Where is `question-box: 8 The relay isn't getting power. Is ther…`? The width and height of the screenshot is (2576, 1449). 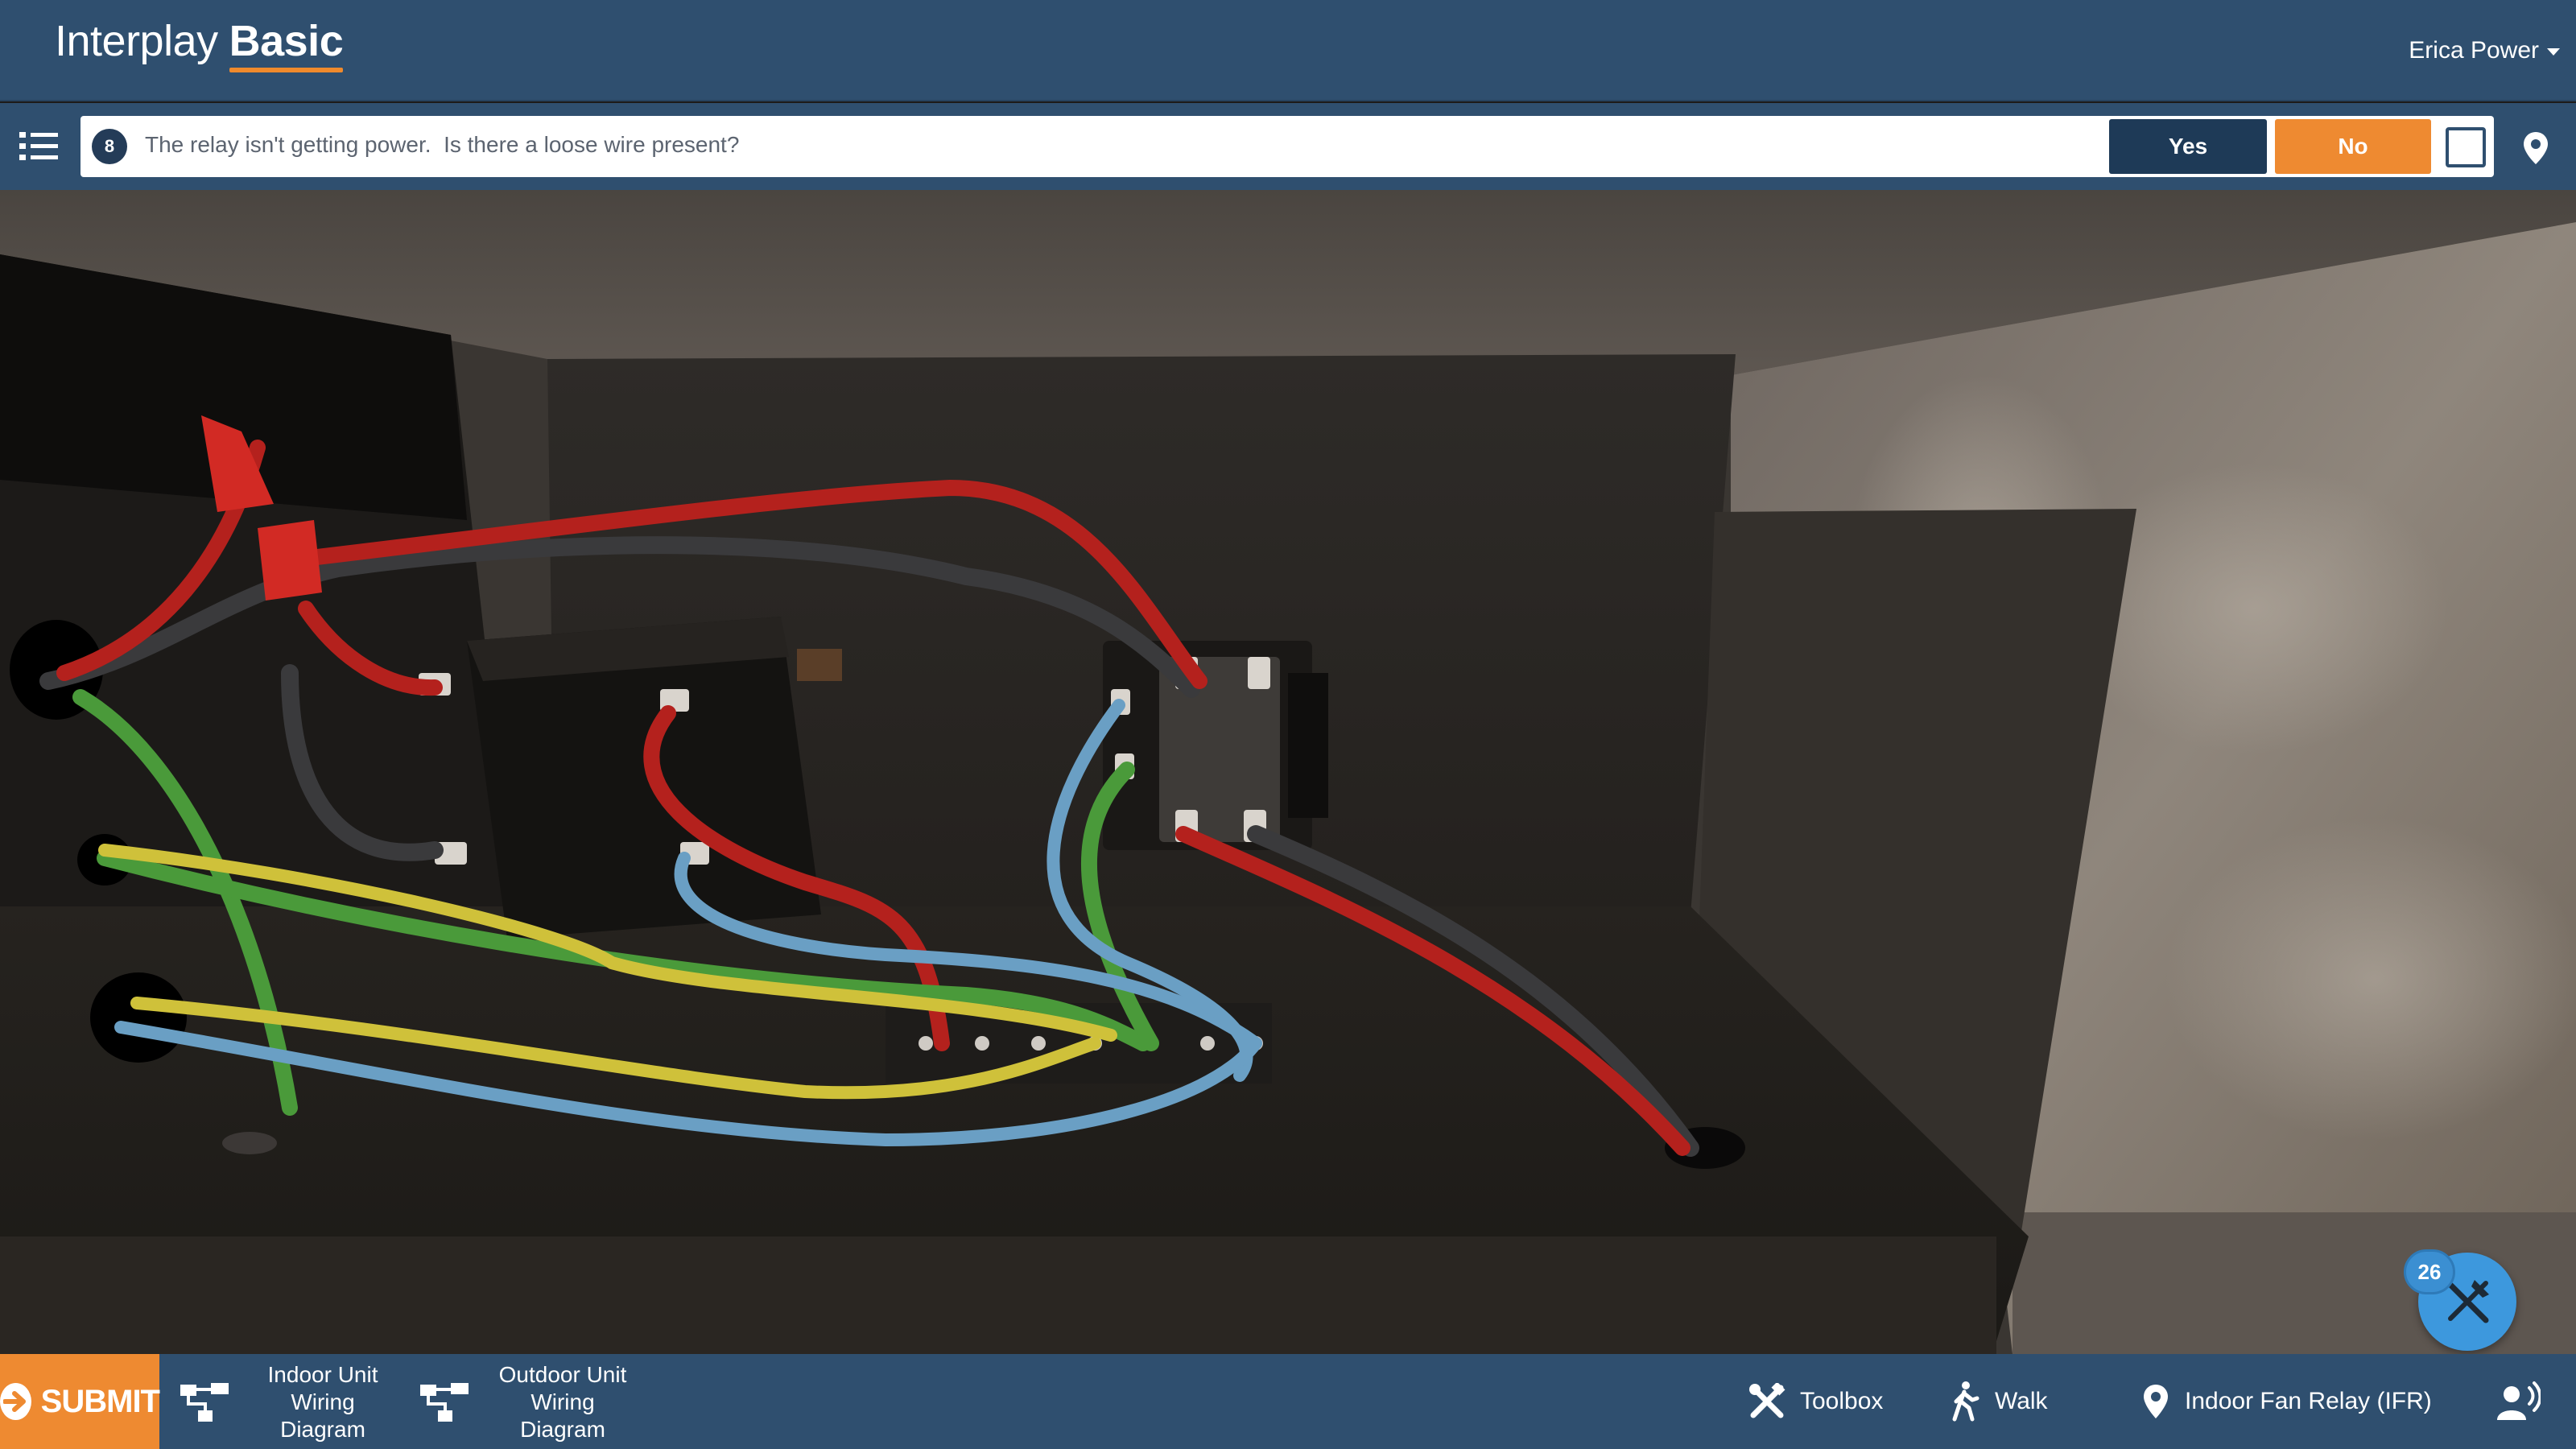 question-box: 8 The relay isn't getting power. Is ther… is located at coordinates (1287, 146).